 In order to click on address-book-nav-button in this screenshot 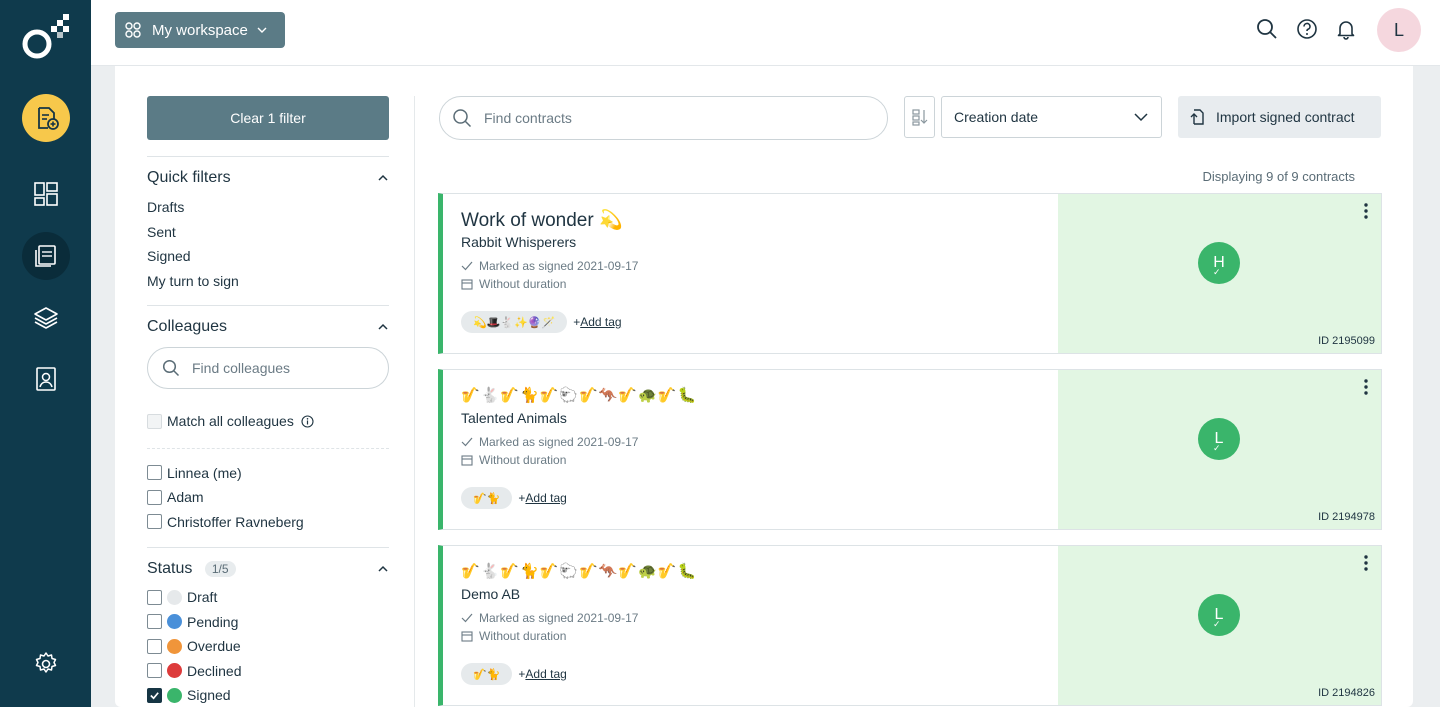, I will do `click(46, 379)`.